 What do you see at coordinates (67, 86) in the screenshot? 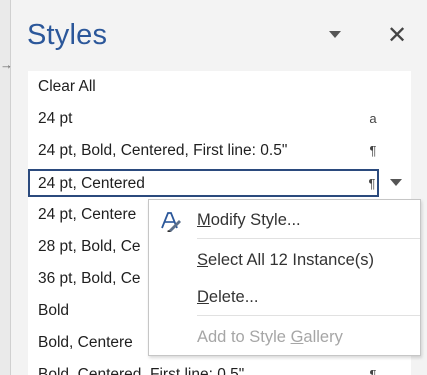
I see `style-item-label: Clear All` at bounding box center [67, 86].